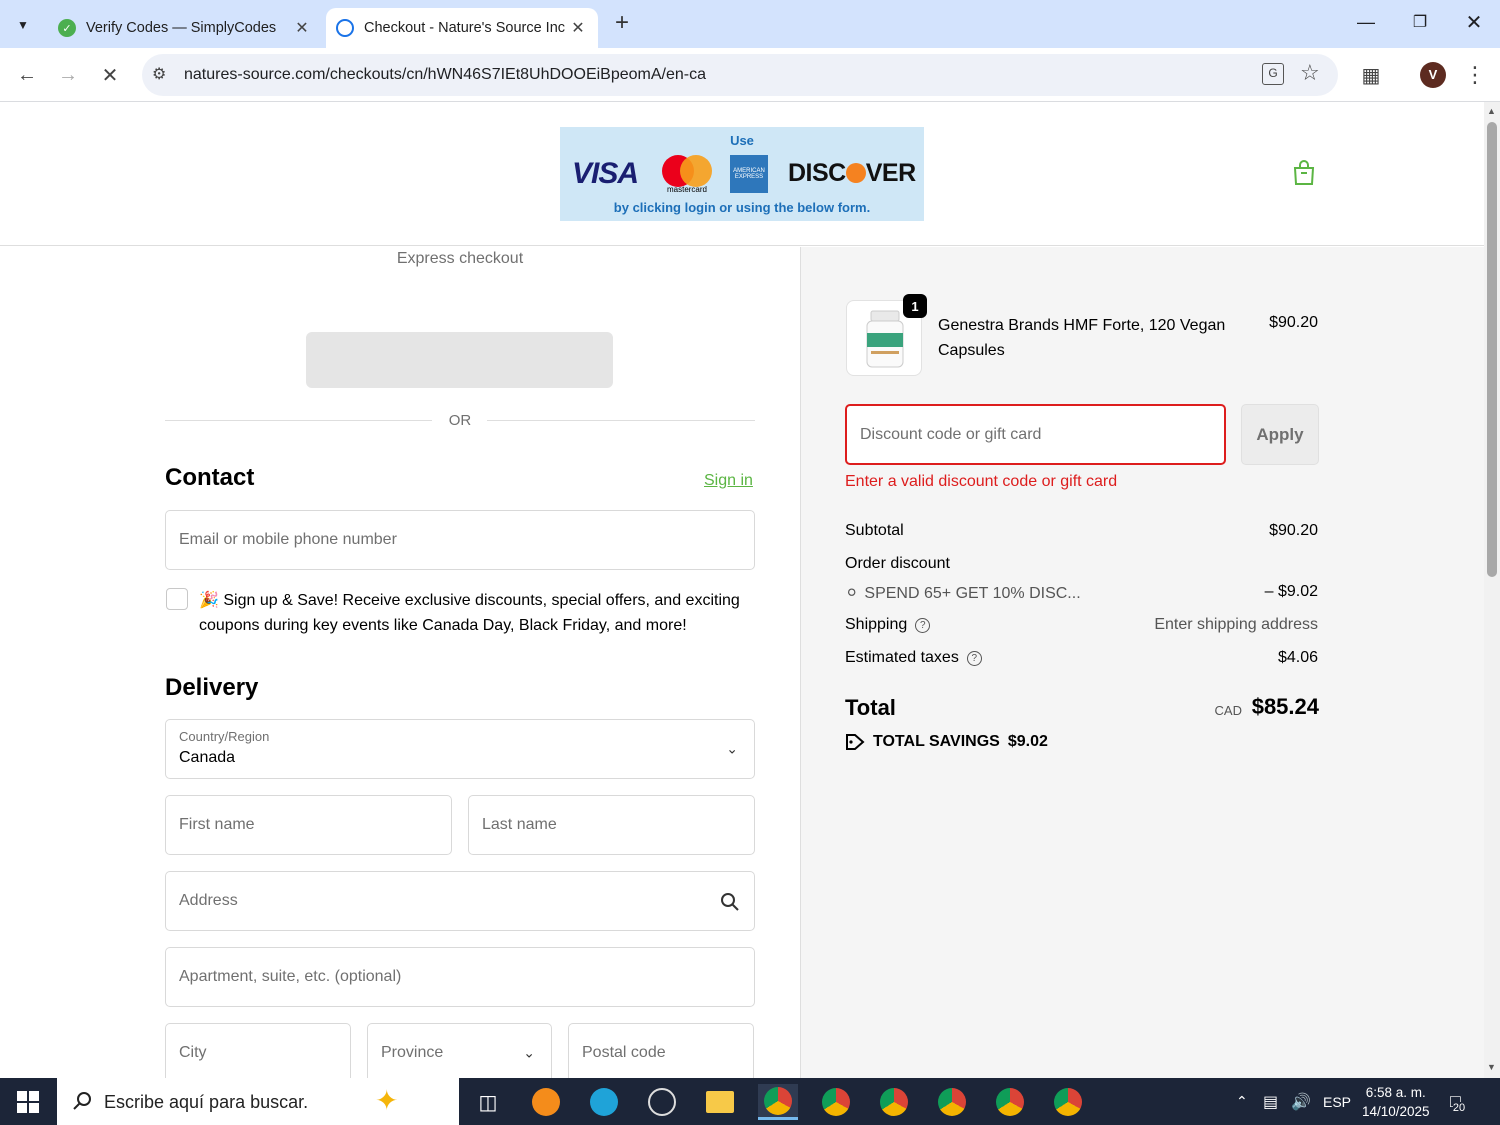 This screenshot has height=1125, width=1500. I want to click on express-checkout-title: Express checkout, so click(460, 258).